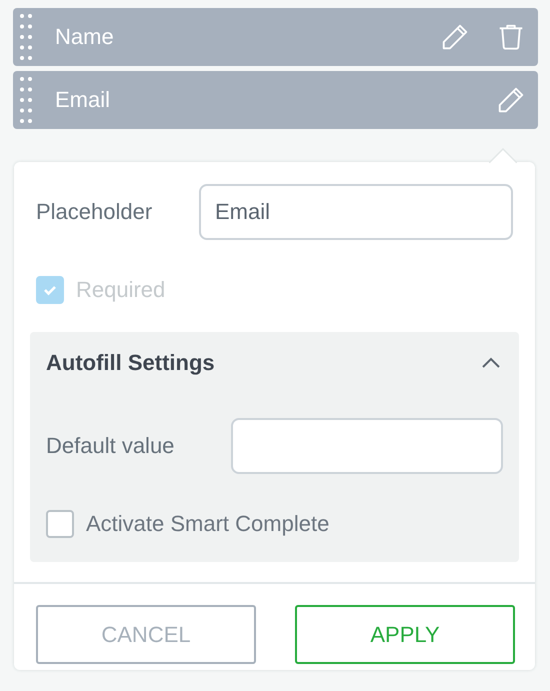 This screenshot has width=550, height=691. Describe the element at coordinates (83, 100) in the screenshot. I see `field-label: Email` at that location.